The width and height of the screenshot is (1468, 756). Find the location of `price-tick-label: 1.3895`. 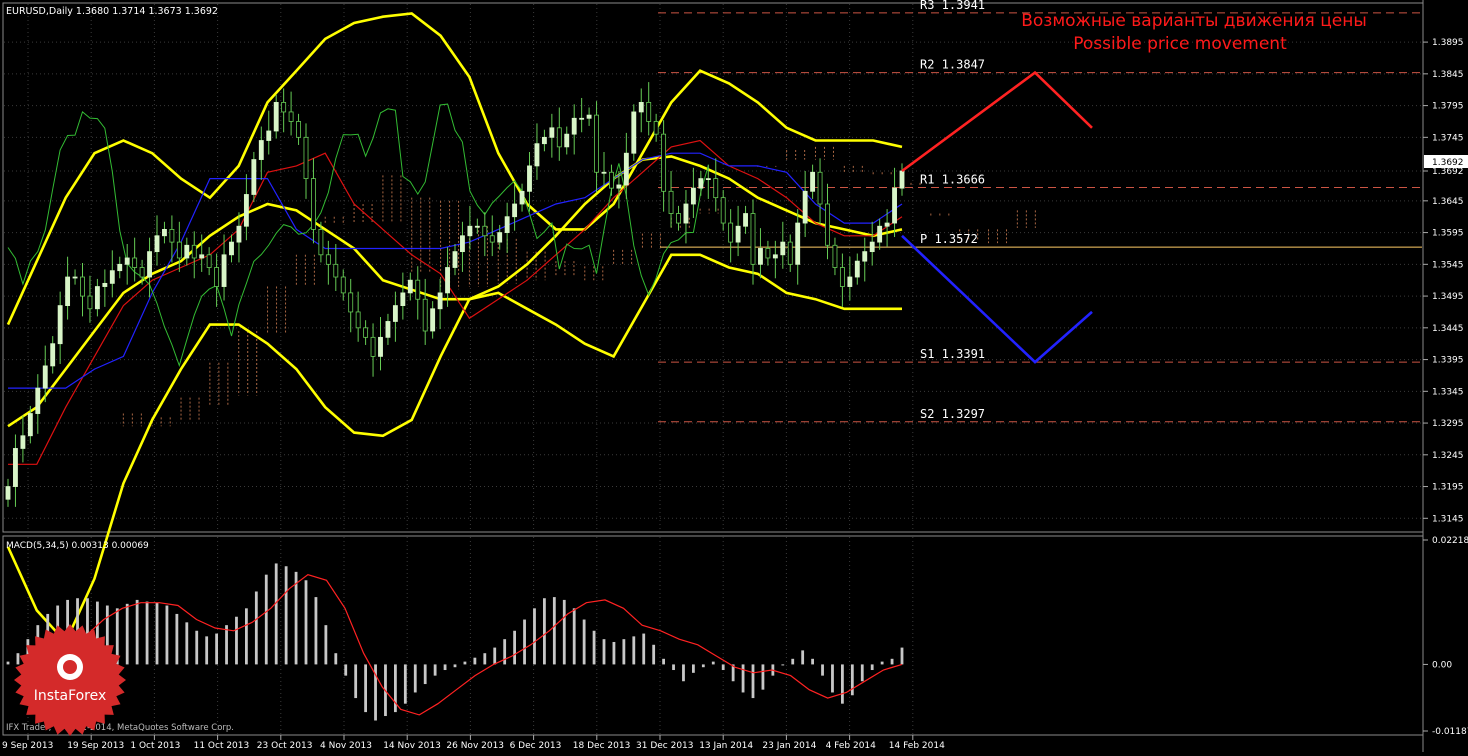

price-tick-label: 1.3895 is located at coordinates (1448, 43).